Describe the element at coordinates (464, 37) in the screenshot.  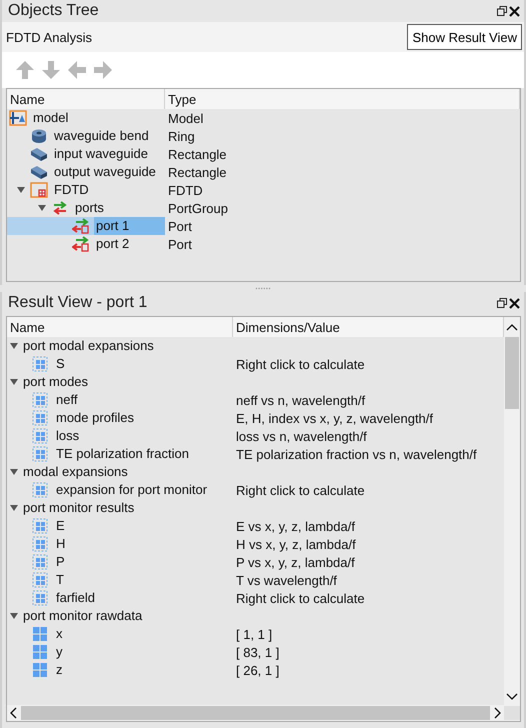
I see `show-result-view-button: Show Result View` at that location.